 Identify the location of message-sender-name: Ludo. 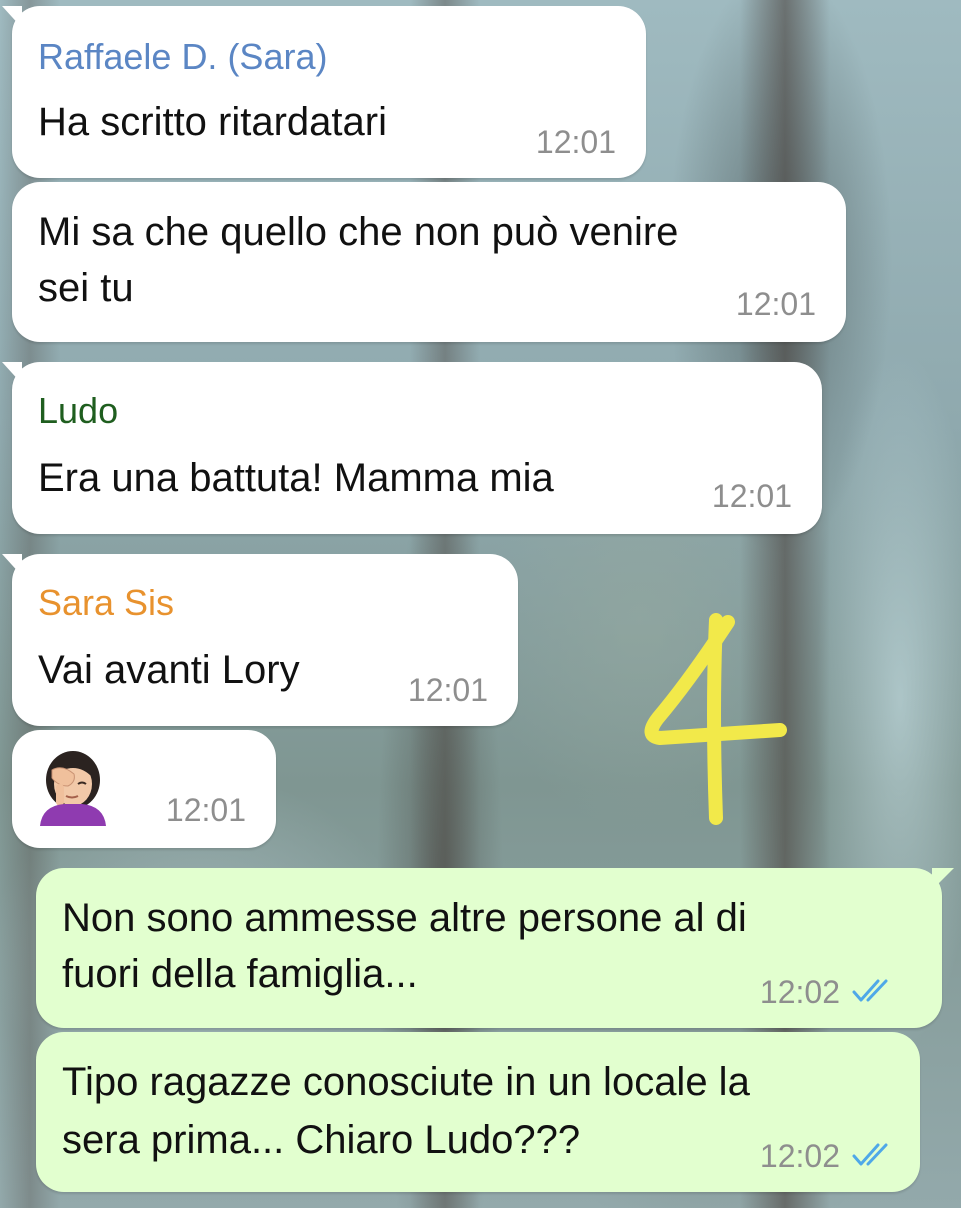
(78, 411).